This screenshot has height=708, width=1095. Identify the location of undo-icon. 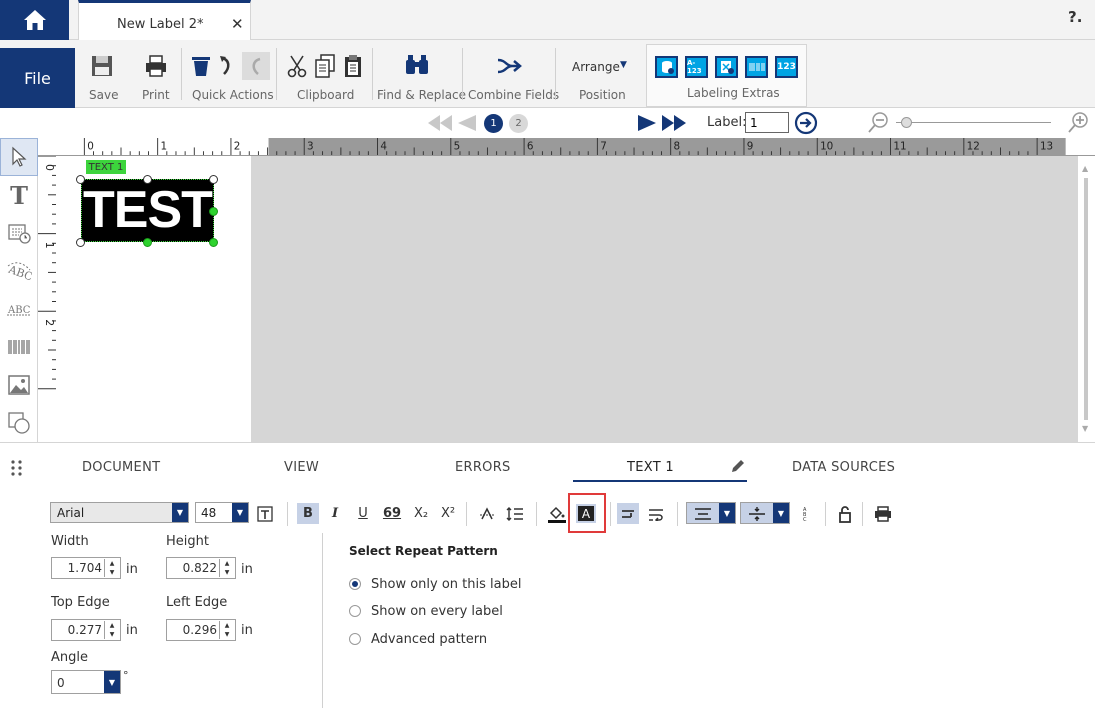
(226, 66).